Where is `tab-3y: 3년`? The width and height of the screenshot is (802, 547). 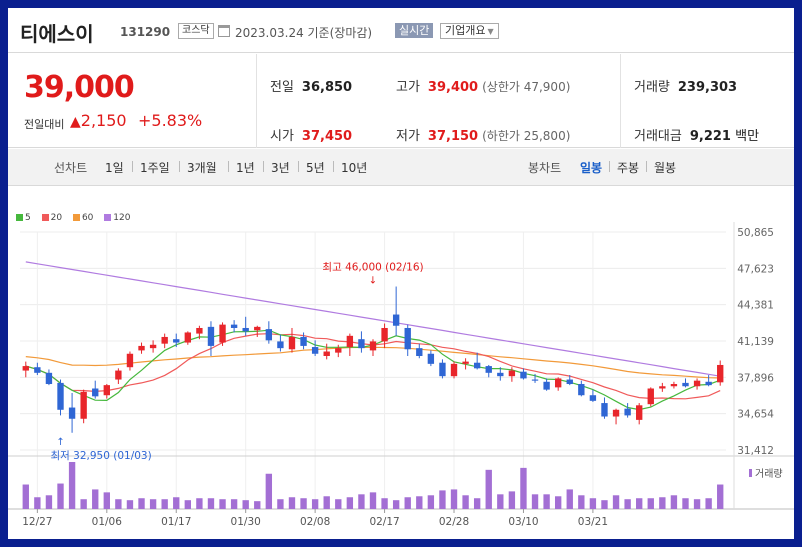 tab-3y: 3년 is located at coordinates (280, 167).